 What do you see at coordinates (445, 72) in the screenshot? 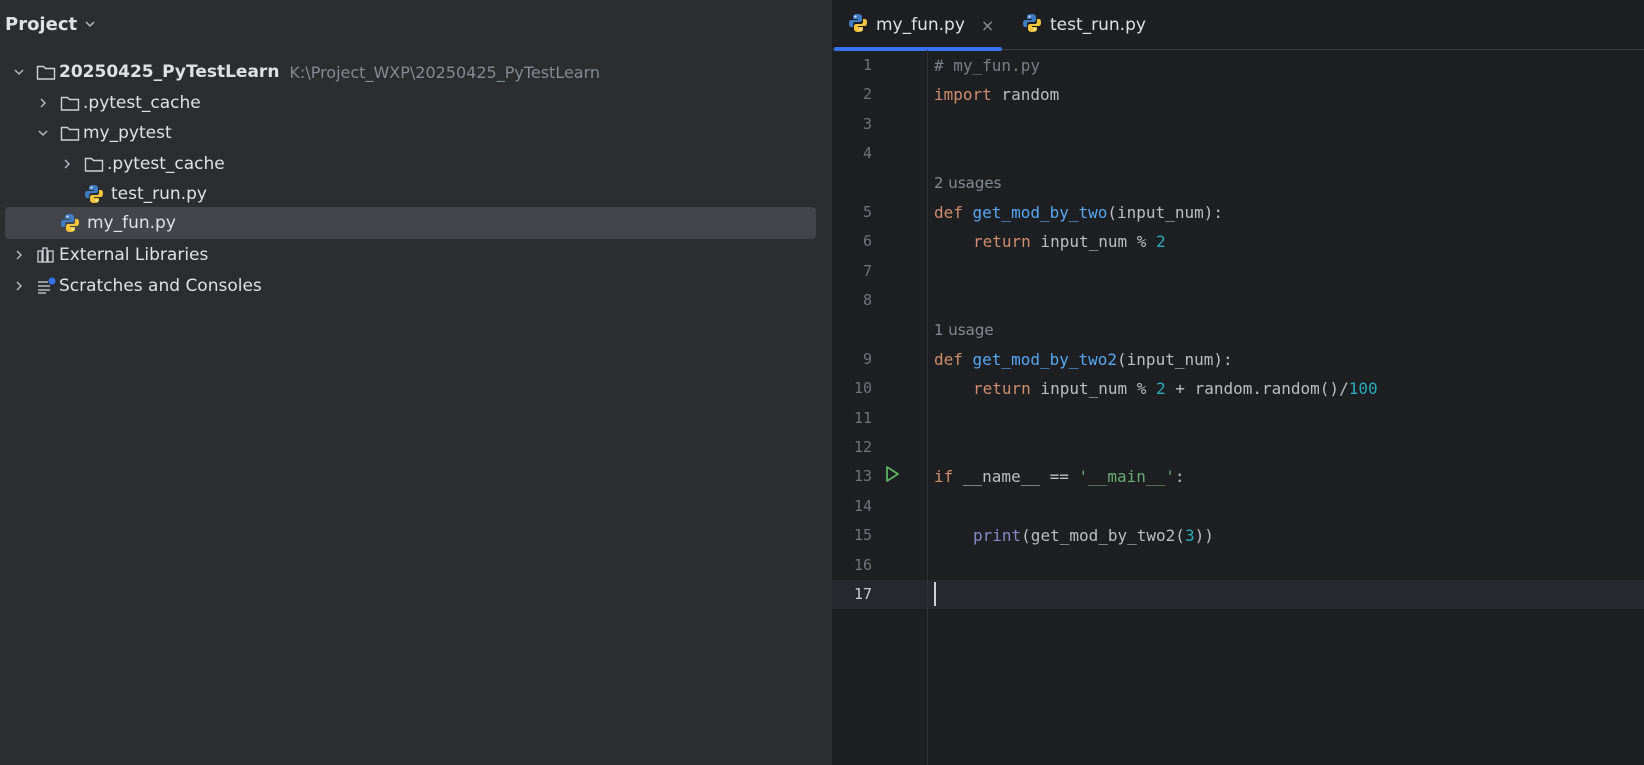
I see `project-path: K:\Project_WXP\20250425_PyTestLearn` at bounding box center [445, 72].